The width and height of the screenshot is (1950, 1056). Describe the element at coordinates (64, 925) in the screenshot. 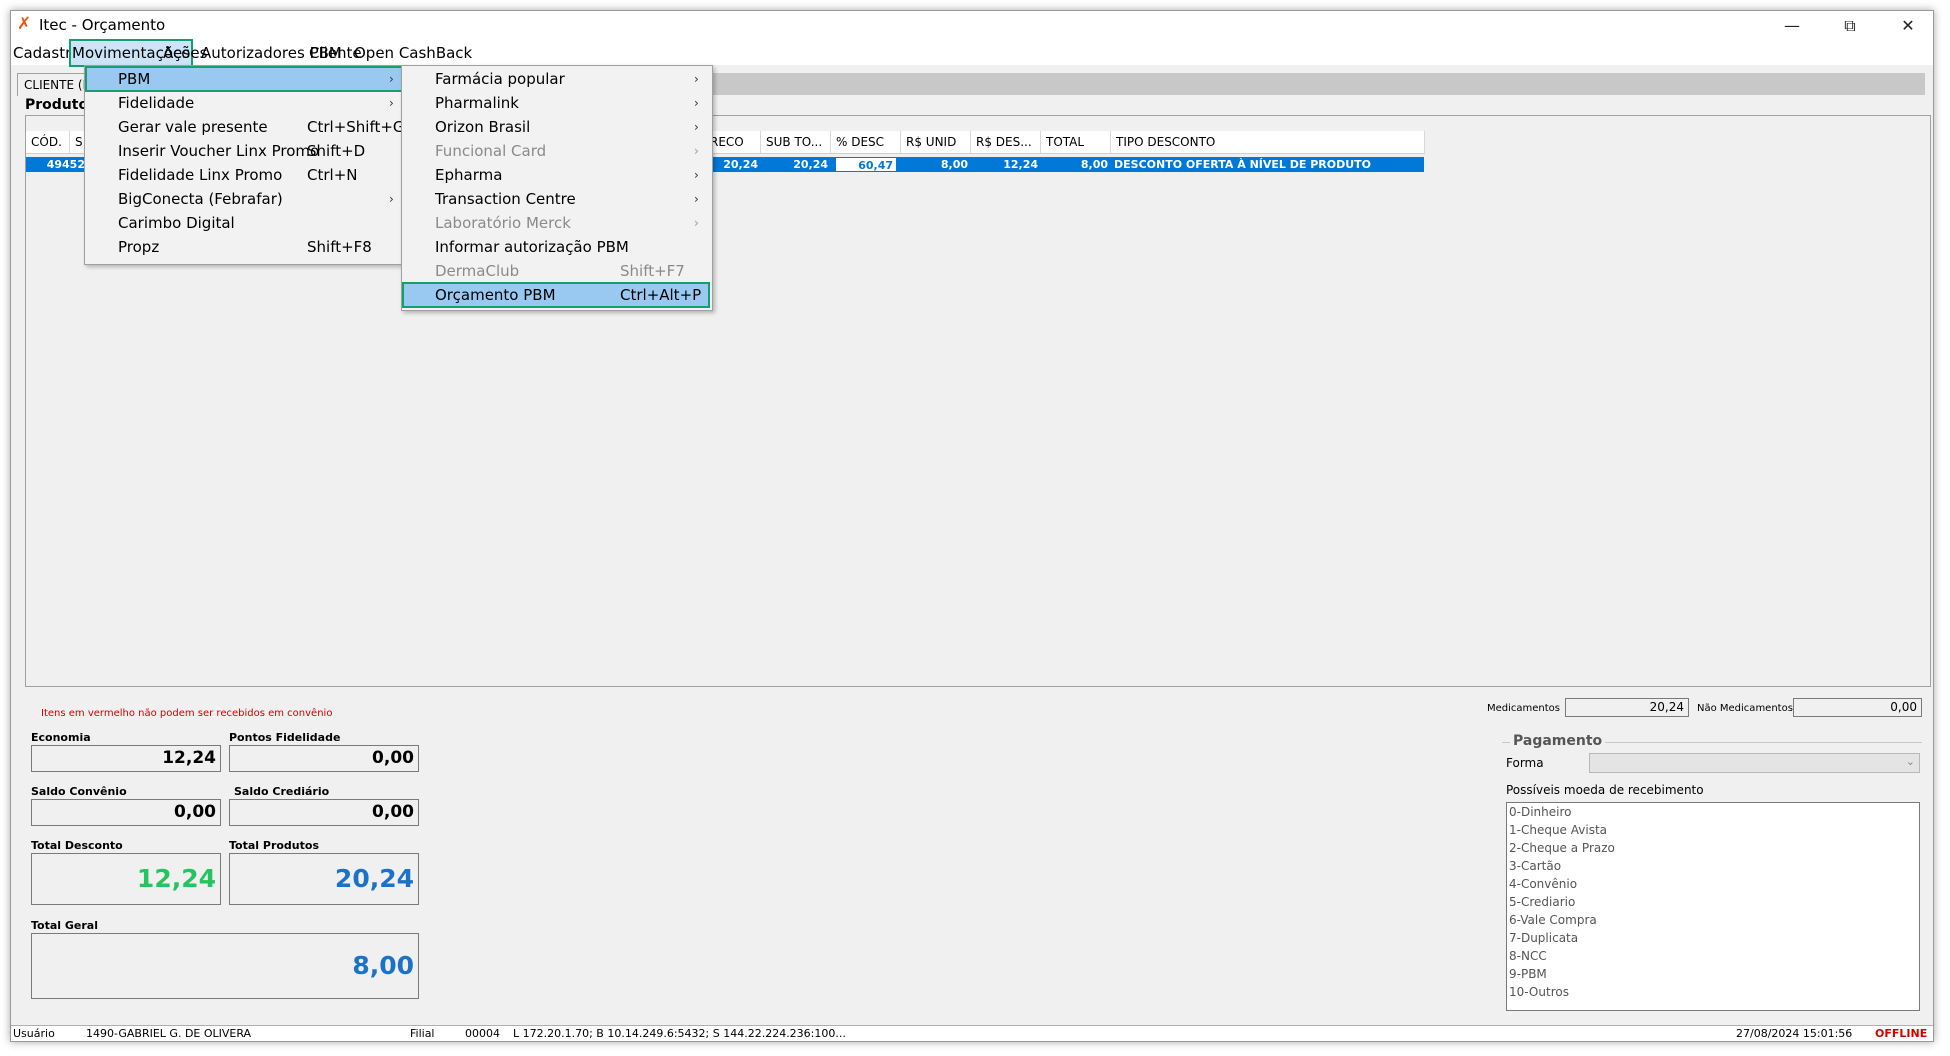

I see `total-geral-label: Total Geral` at that location.